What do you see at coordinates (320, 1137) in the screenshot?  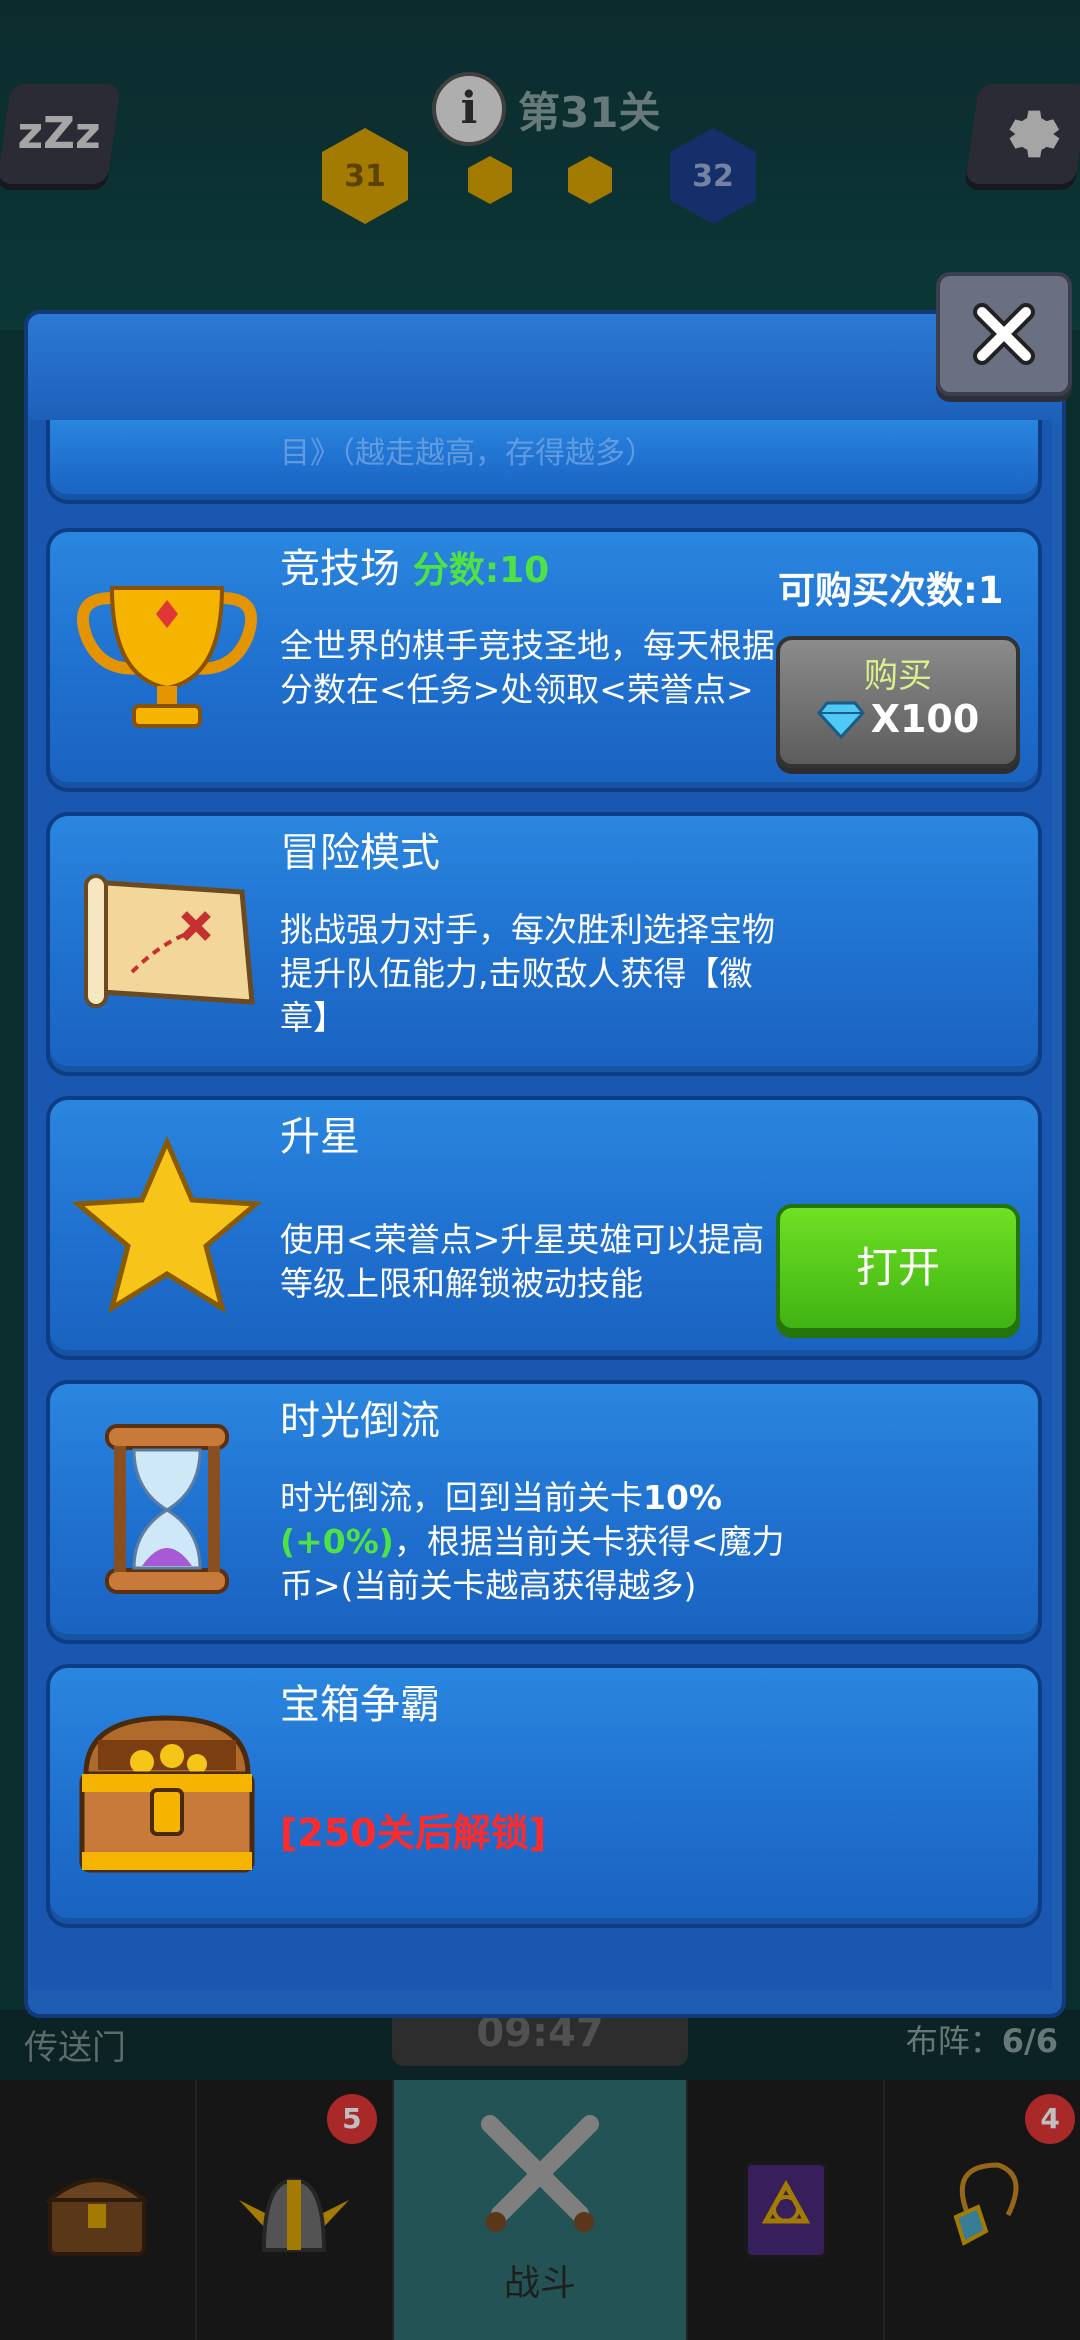 I see `star-upgrade-title: 升星` at bounding box center [320, 1137].